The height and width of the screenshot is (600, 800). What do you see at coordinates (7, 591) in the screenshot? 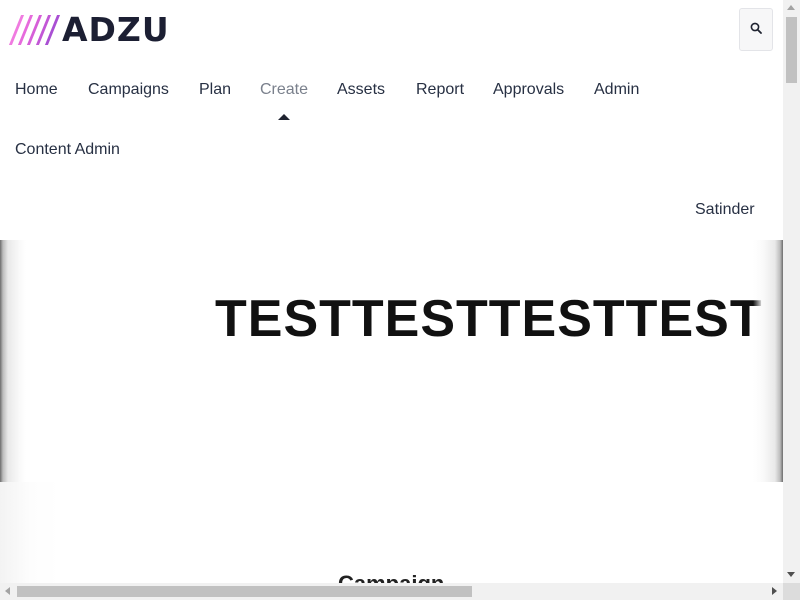
I see `scroll-left-arrow-icon` at bounding box center [7, 591].